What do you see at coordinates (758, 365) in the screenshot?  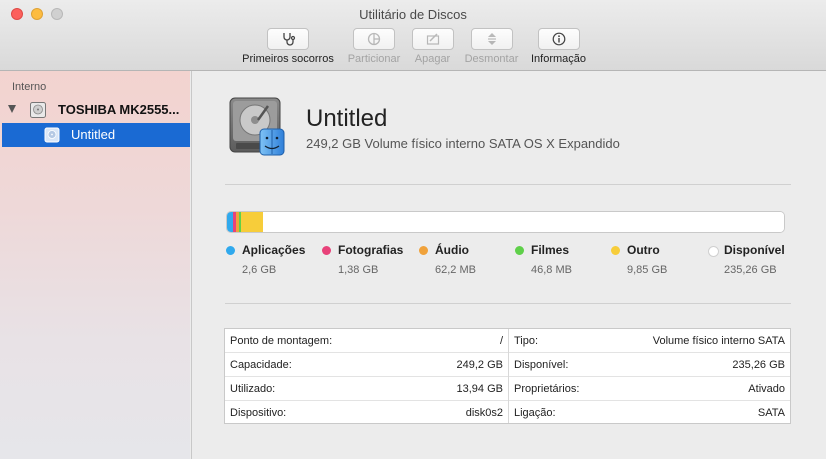 I see `info-value: 235,26 GB` at bounding box center [758, 365].